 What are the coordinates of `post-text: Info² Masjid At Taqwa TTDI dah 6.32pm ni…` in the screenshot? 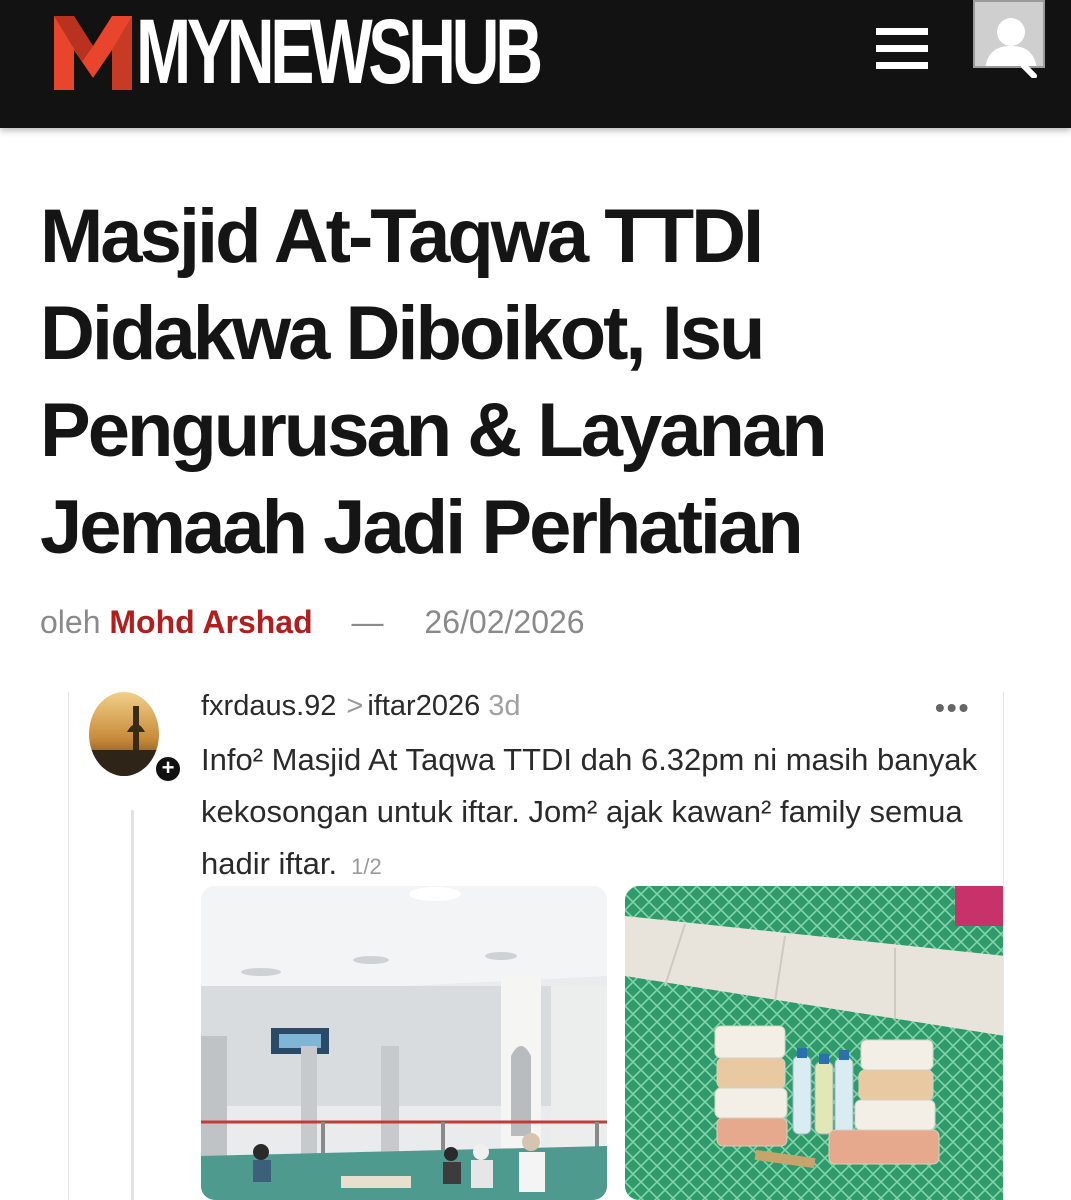 It's located at (589, 811).